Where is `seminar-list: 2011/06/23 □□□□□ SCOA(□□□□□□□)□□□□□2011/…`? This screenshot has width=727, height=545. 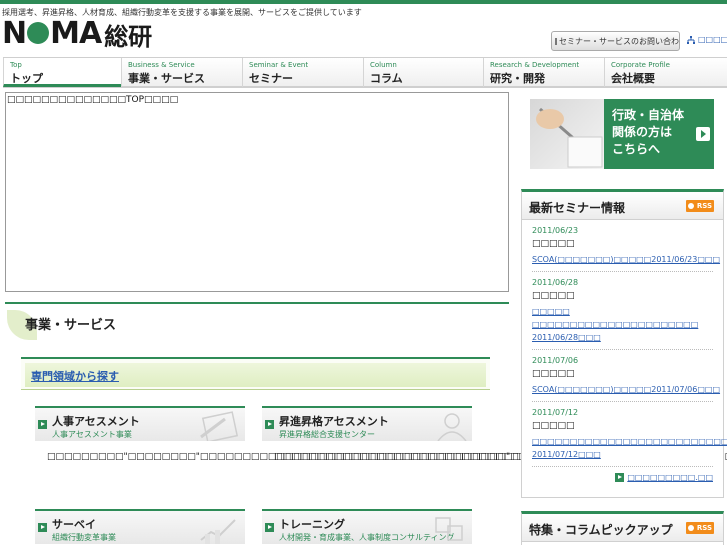
seminar-list: 2011/06/23 □□□□□ SCOA(□□□□□□□)□□□□□2011/… is located at coordinates (624, 343).